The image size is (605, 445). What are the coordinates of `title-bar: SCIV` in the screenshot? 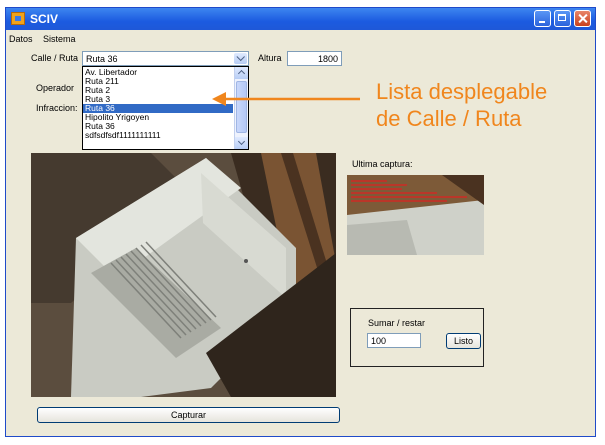 It's located at (300, 19).